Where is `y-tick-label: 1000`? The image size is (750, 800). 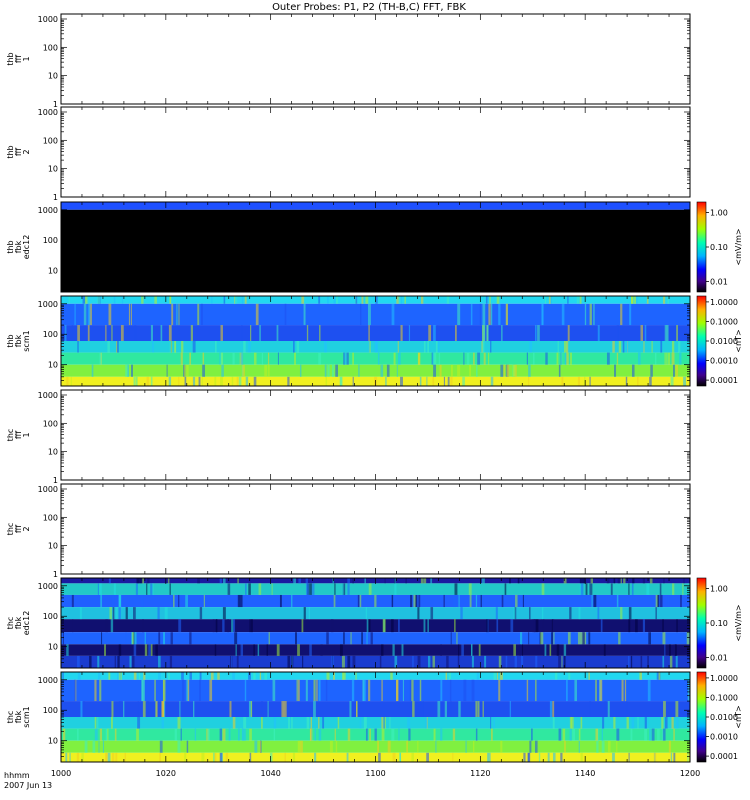
y-tick-label: 1000 is located at coordinates (48, 395).